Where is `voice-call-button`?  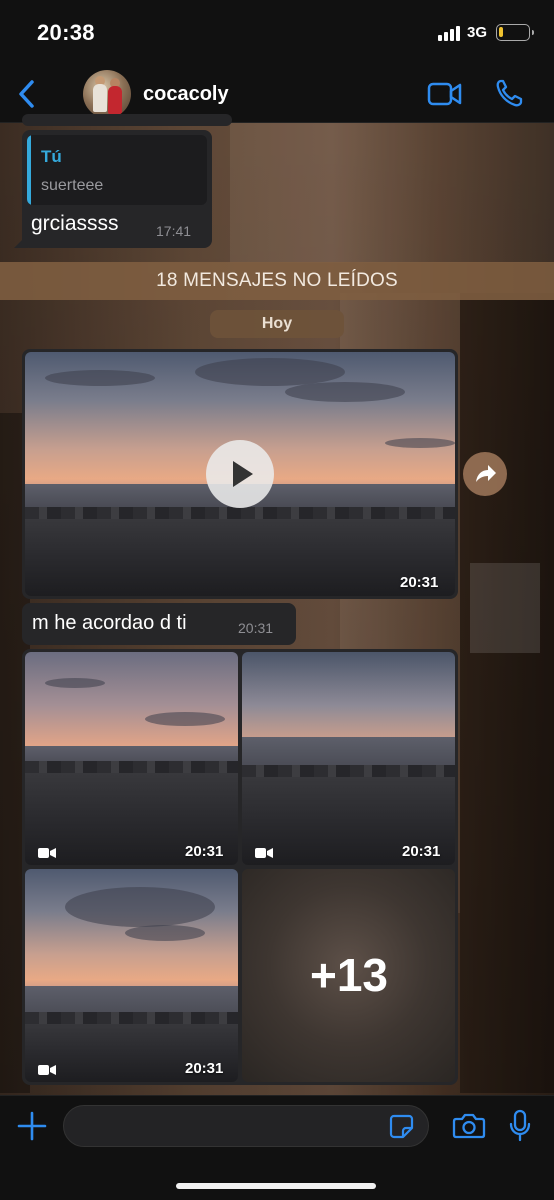 voice-call-button is located at coordinates (509, 93).